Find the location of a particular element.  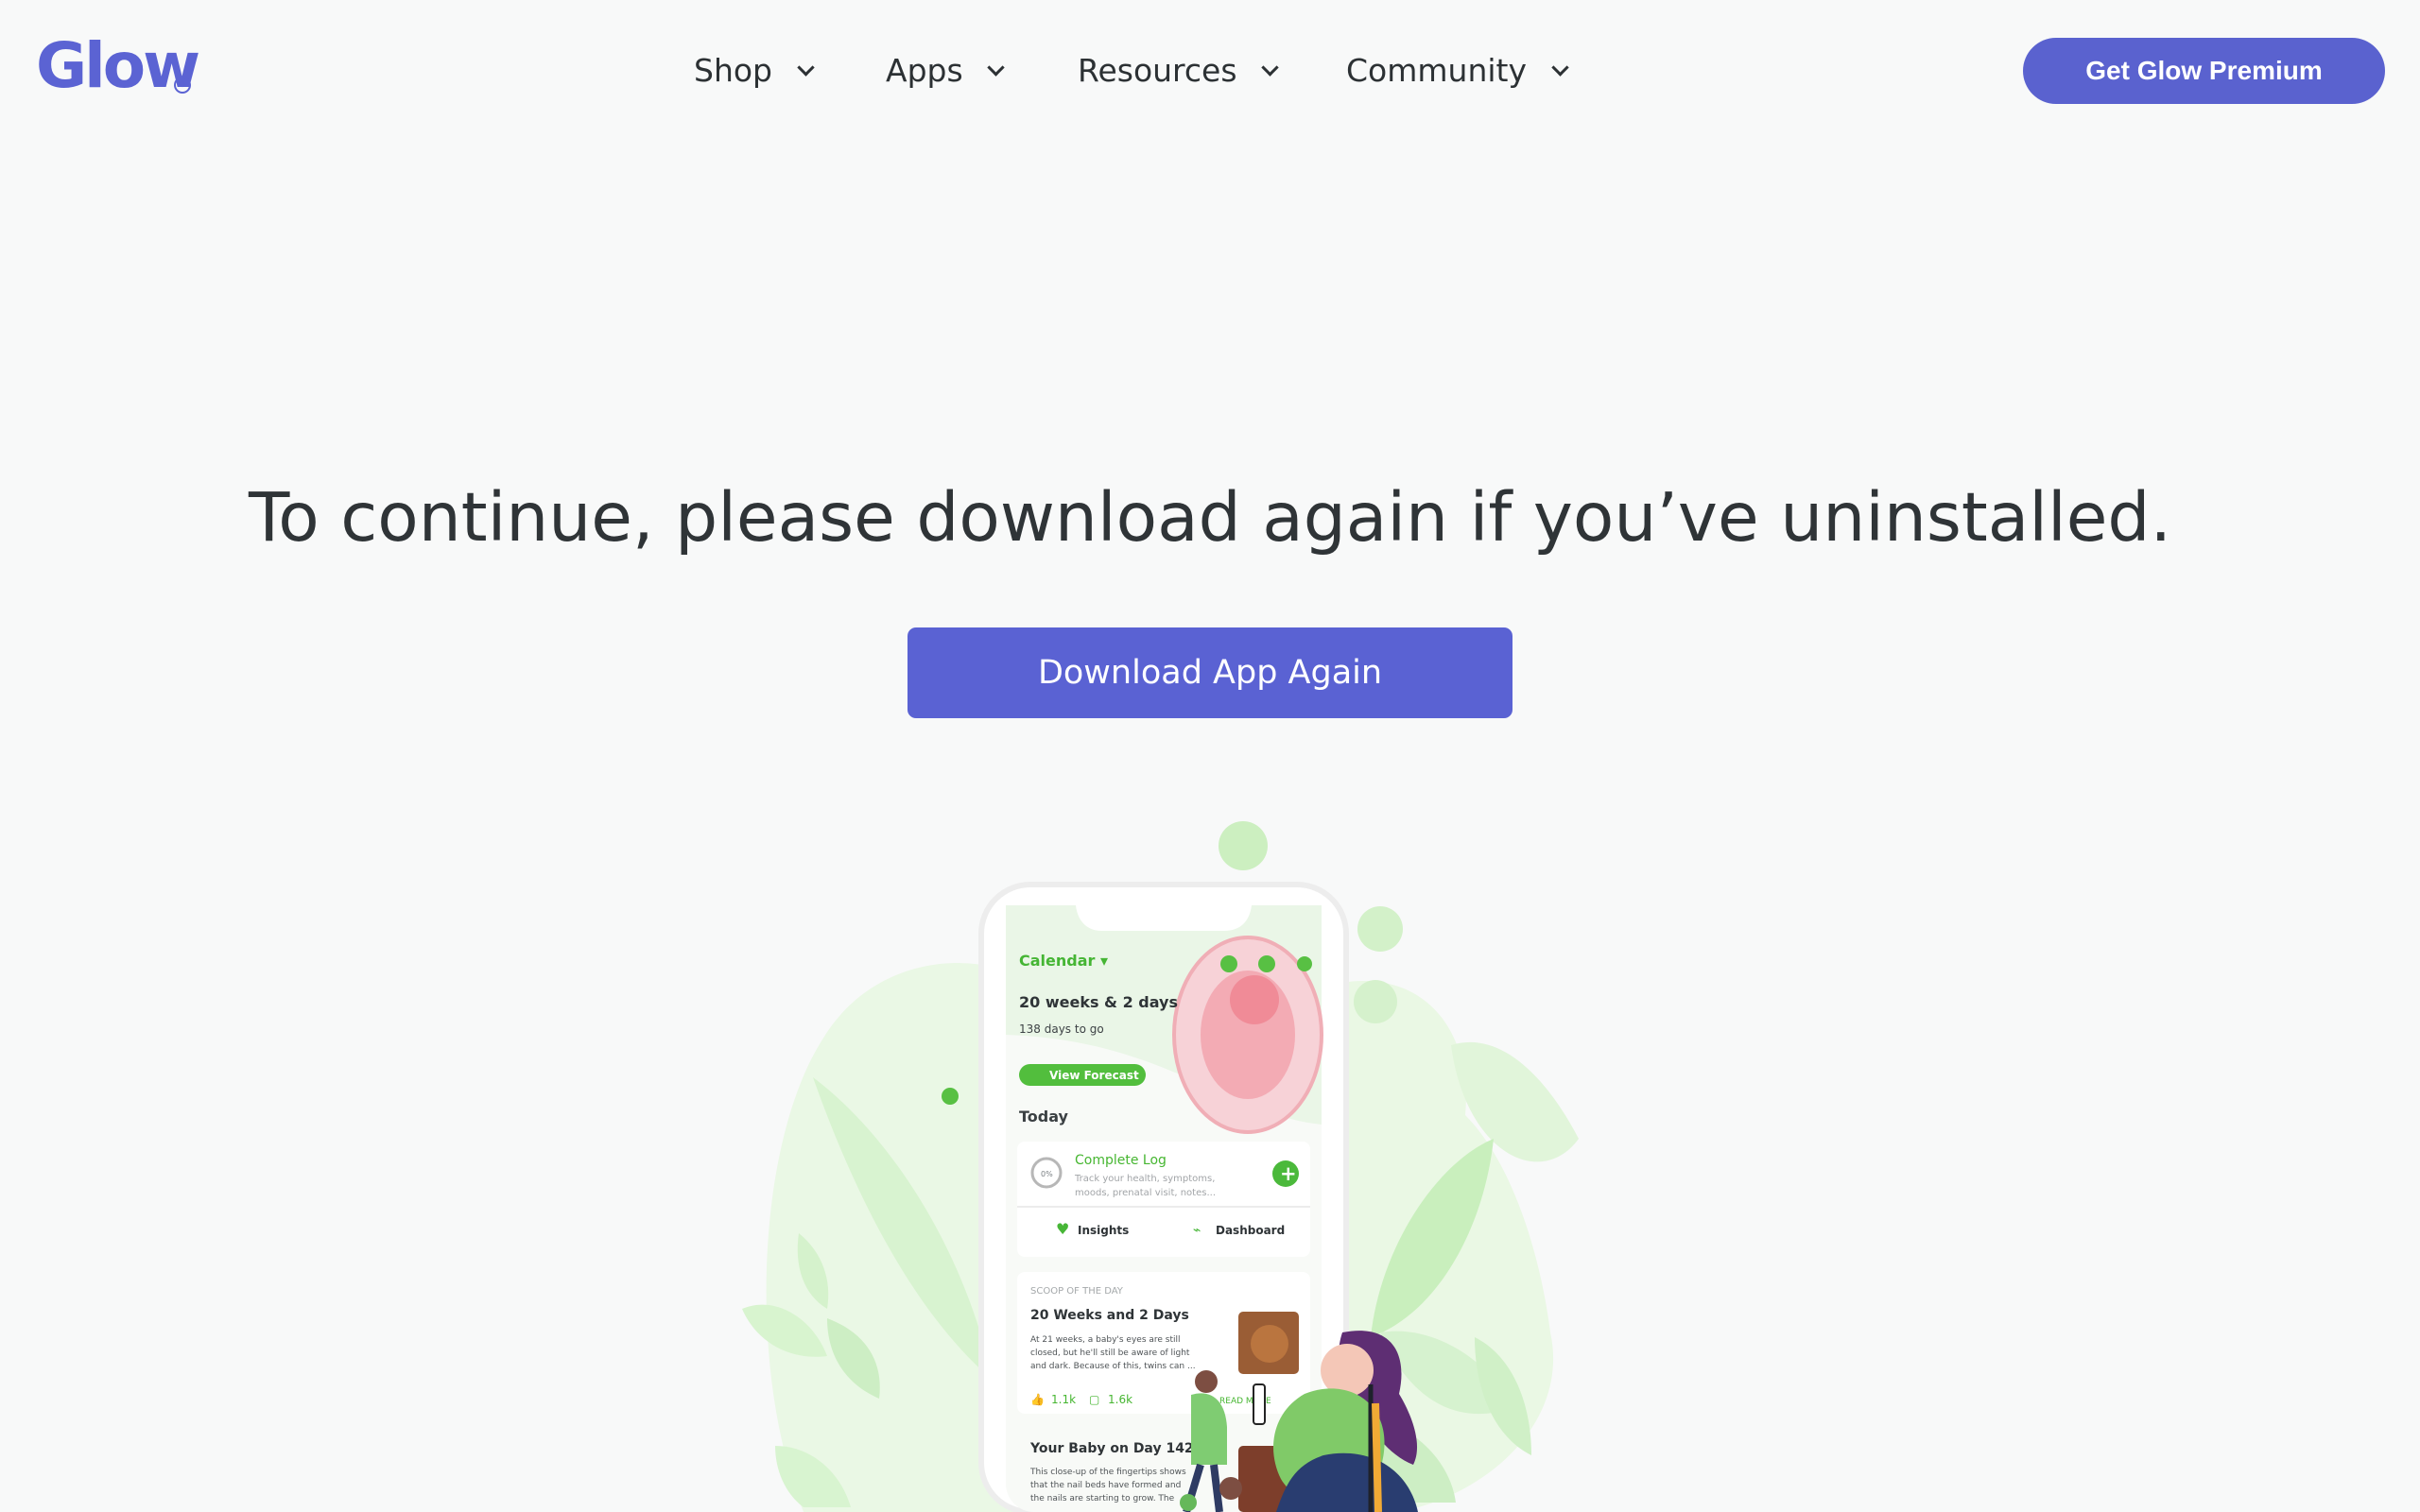

heart-icon: ♥ is located at coordinates (1062, 1229).